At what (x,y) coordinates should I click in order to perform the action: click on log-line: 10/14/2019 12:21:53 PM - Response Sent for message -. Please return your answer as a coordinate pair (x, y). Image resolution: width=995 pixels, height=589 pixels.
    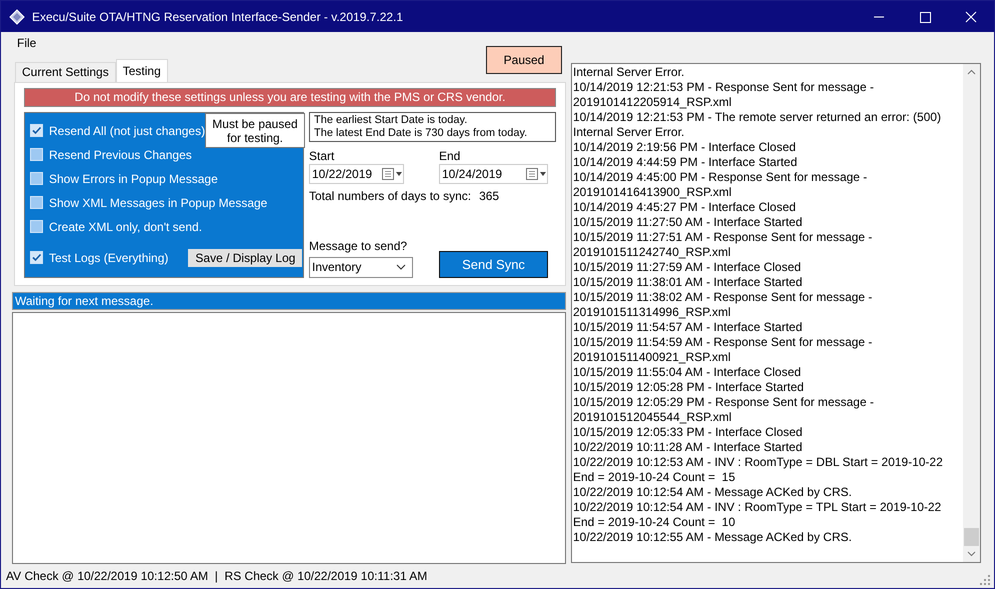
    Looking at the image, I should click on (724, 87).